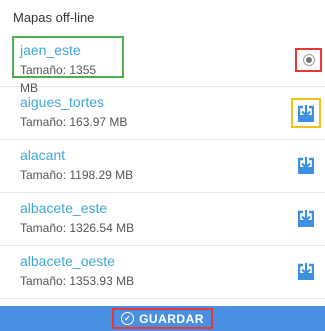  What do you see at coordinates (77, 271) in the screenshot?
I see `map-item-text: albacete_oeste Tamaño: 1353.93 MB` at bounding box center [77, 271].